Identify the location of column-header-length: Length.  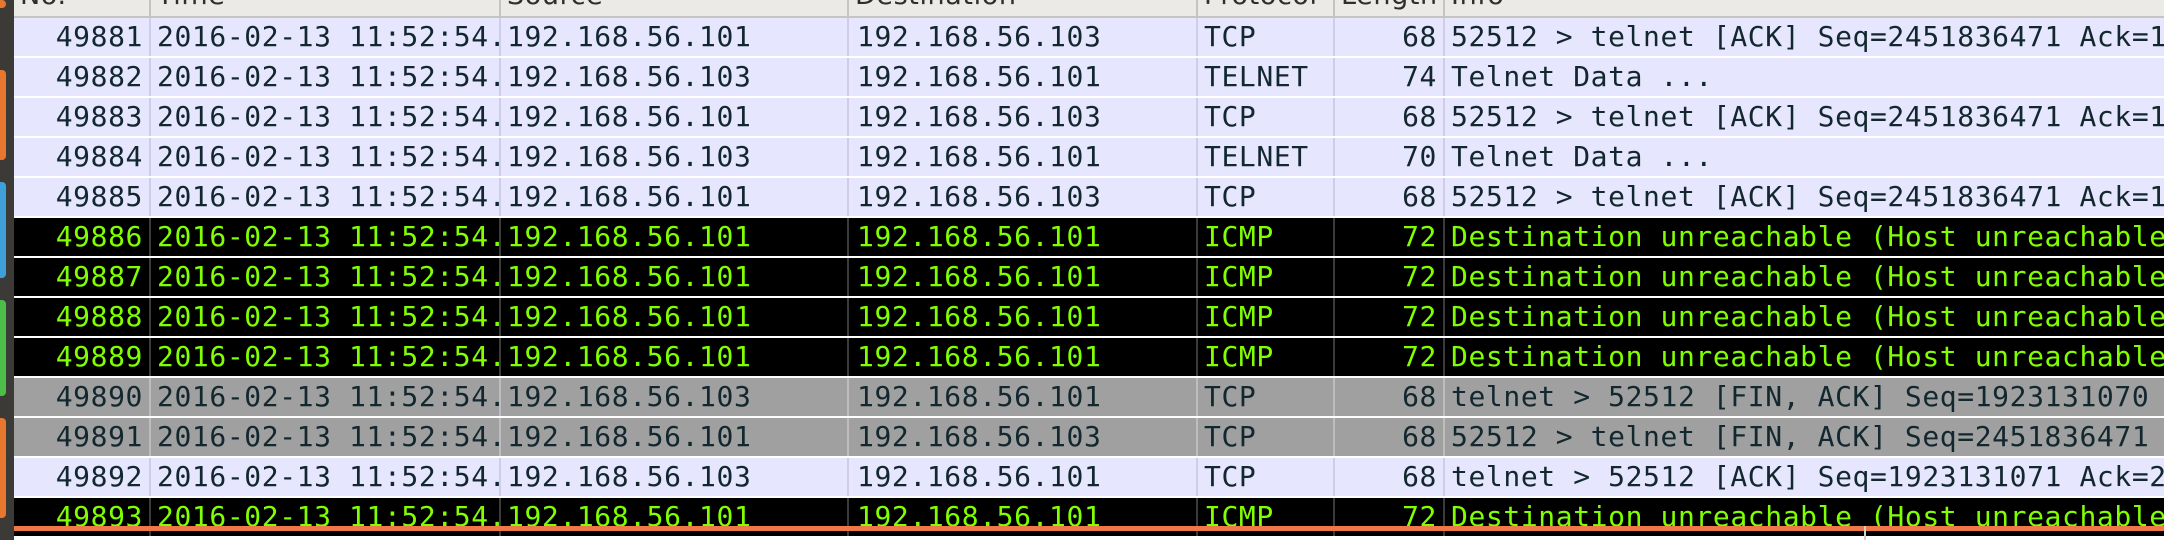
(1390, 8).